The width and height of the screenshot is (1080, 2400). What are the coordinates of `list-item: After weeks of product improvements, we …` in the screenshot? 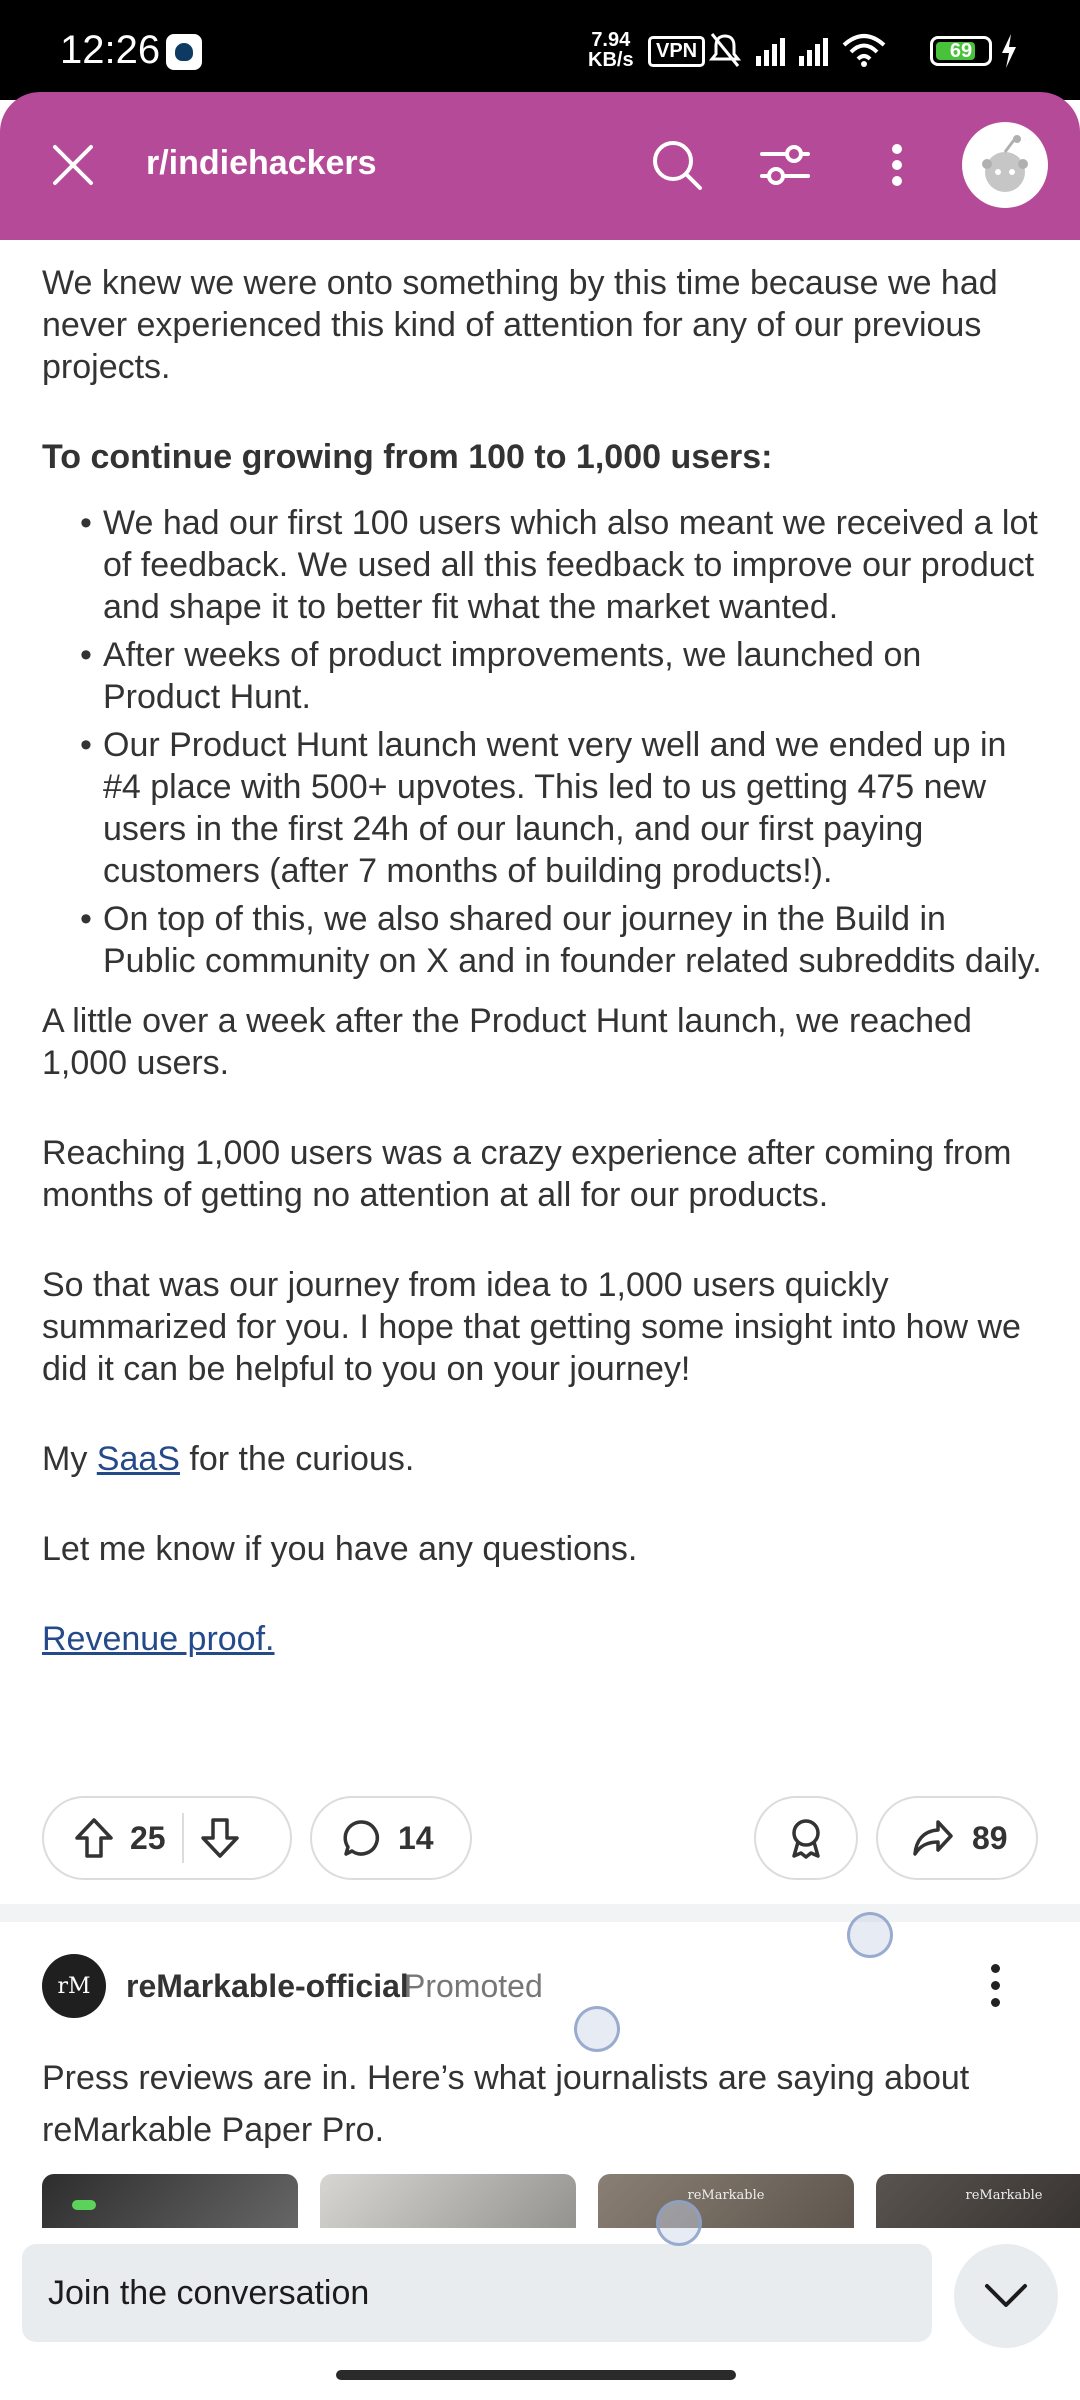 It's located at (542, 676).